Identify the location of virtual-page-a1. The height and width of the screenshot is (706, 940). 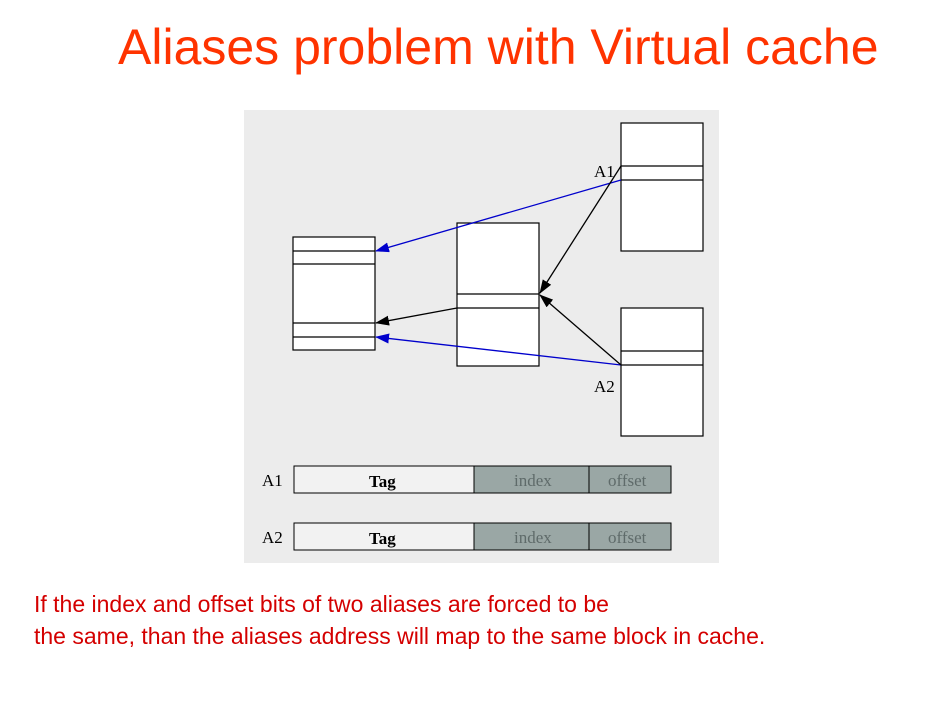
(662, 187).